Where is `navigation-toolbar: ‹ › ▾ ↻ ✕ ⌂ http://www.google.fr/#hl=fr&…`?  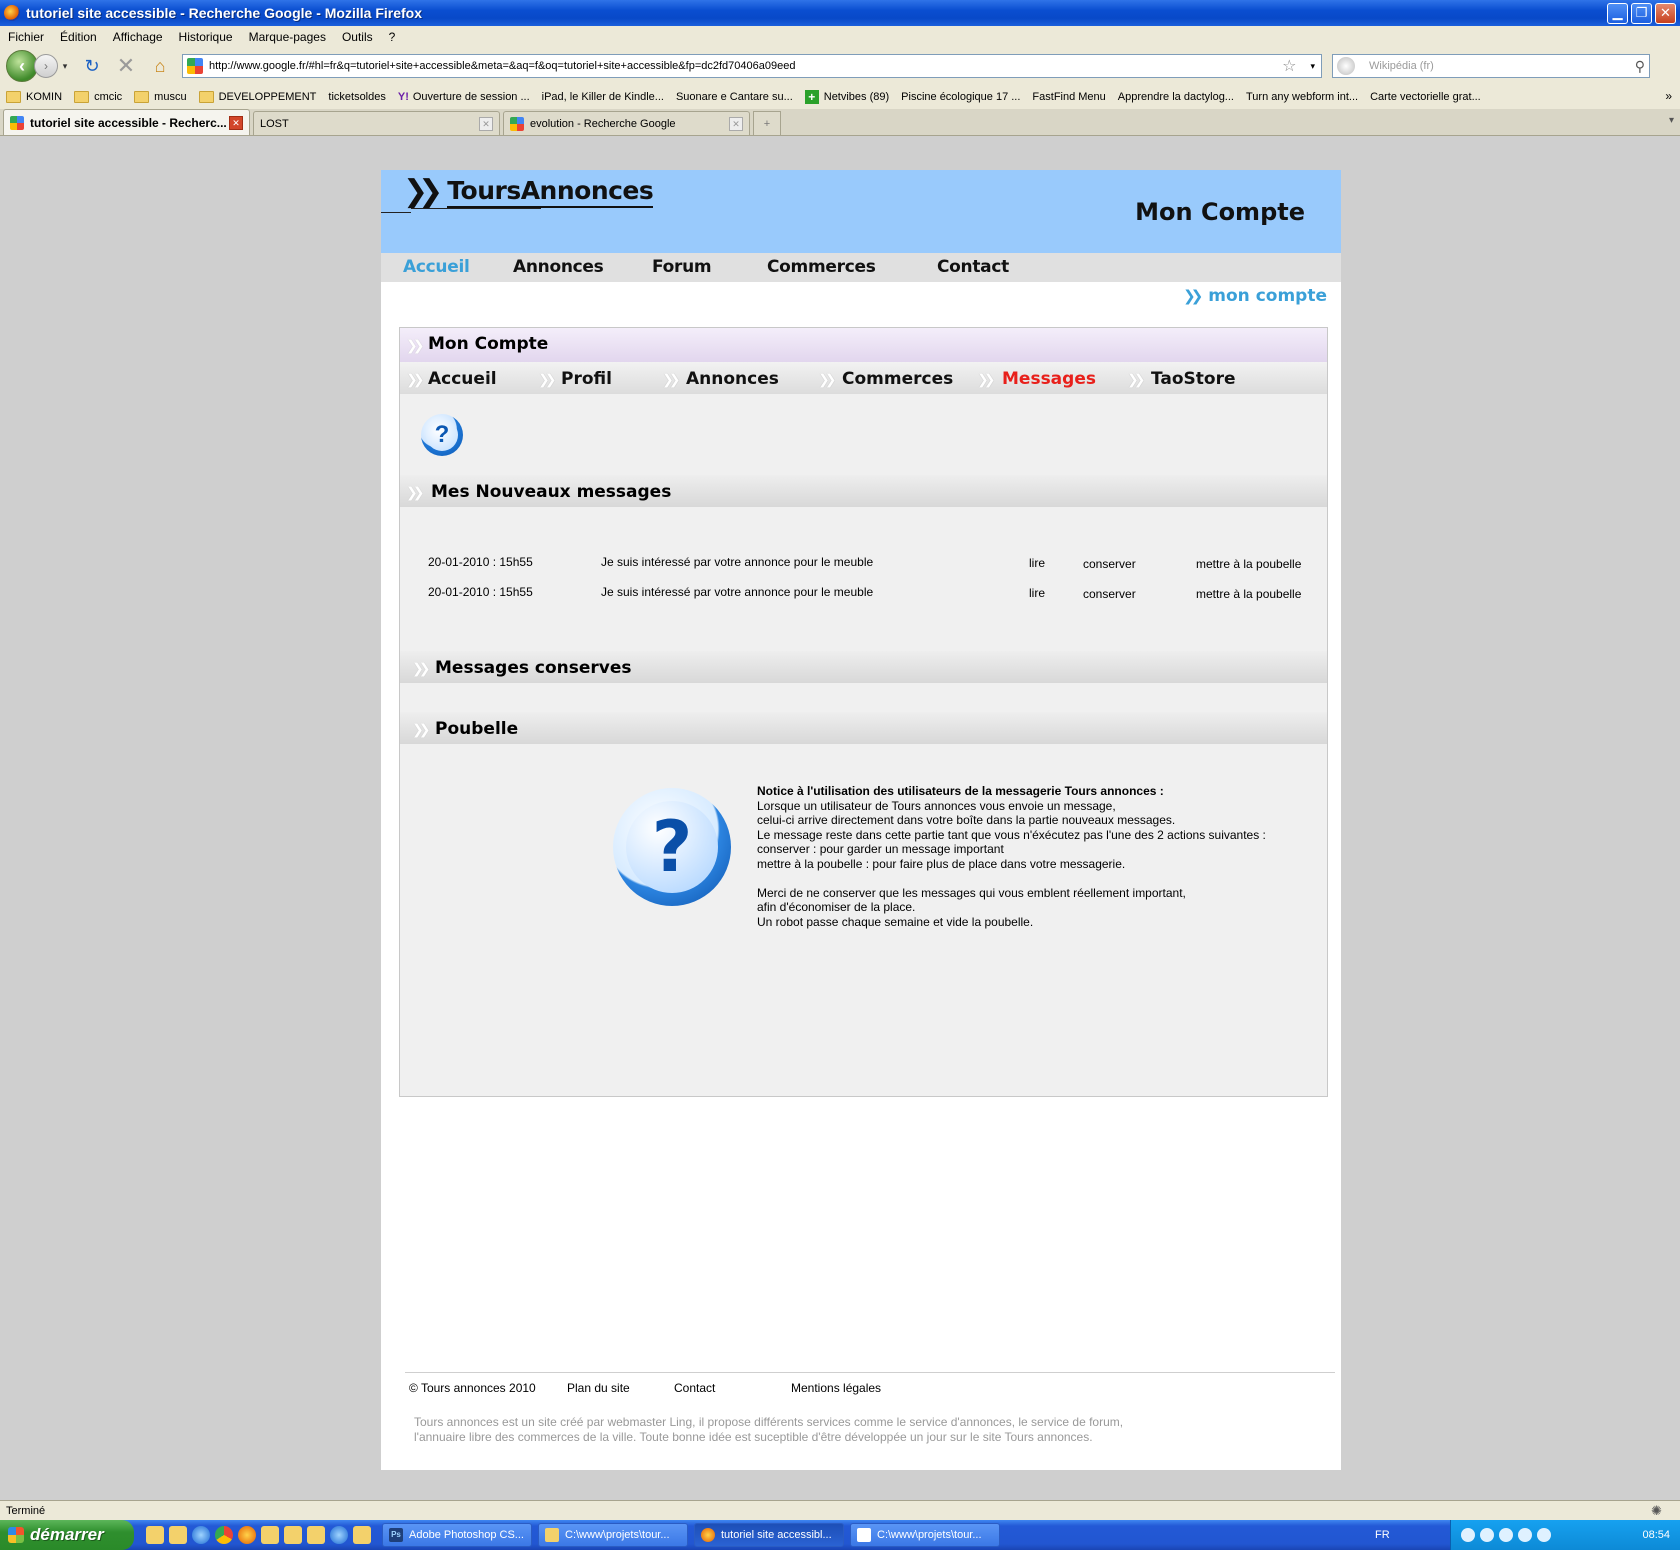
navigation-toolbar: ‹ › ▾ ↻ ✕ ⌂ http://www.google.fr/#hl=fr&… is located at coordinates (840, 66).